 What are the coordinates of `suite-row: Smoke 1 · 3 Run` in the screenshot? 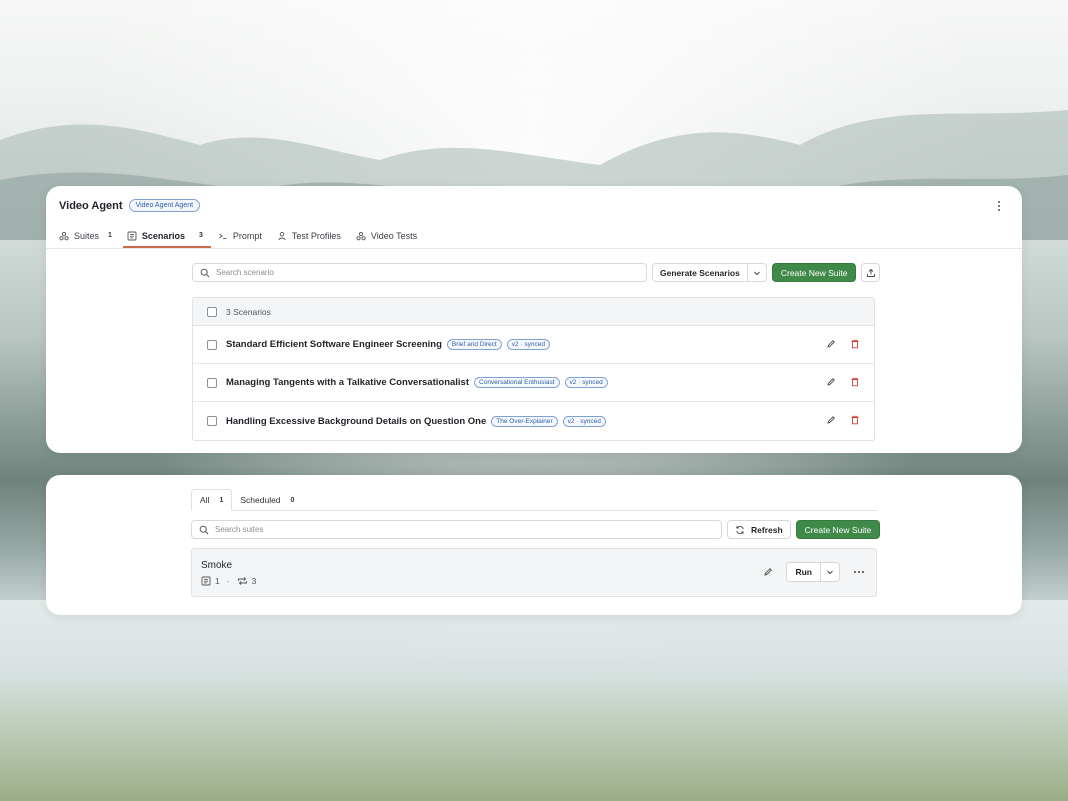 It's located at (534, 572).